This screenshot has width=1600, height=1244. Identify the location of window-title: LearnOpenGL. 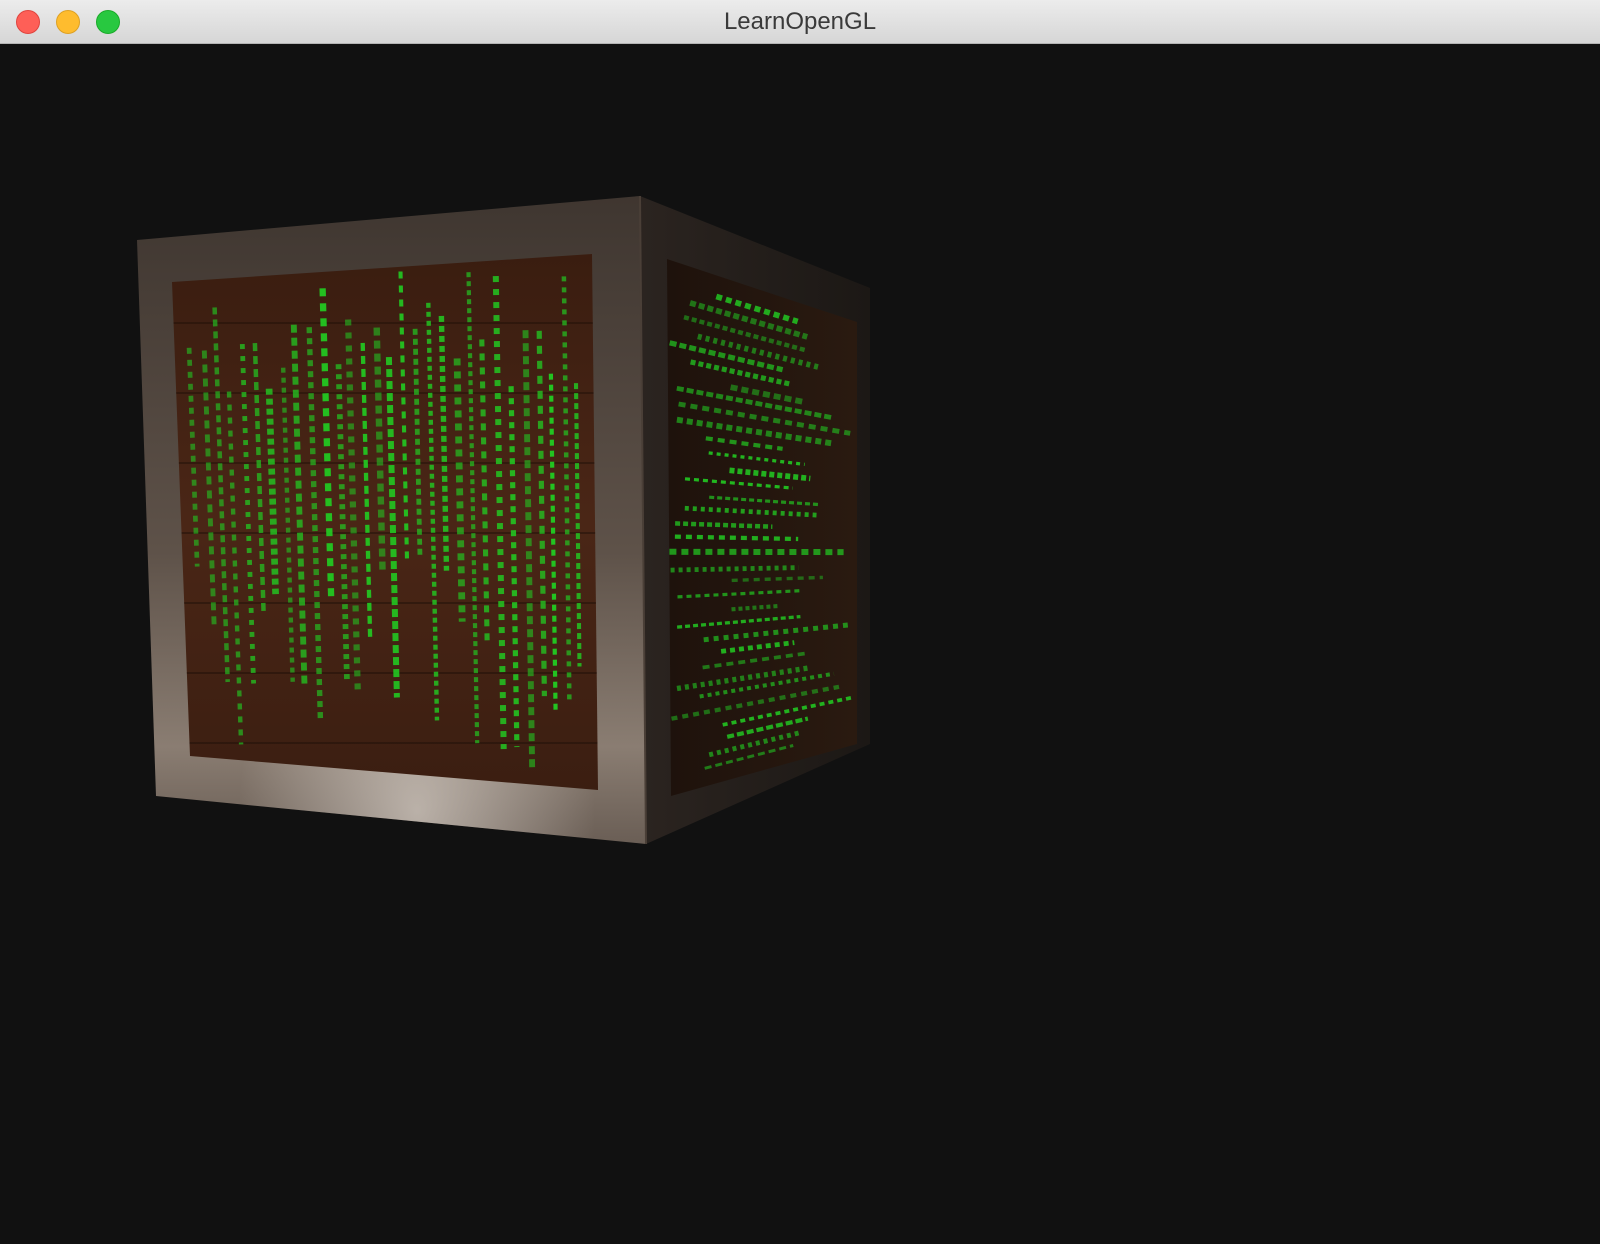
(800, 21).